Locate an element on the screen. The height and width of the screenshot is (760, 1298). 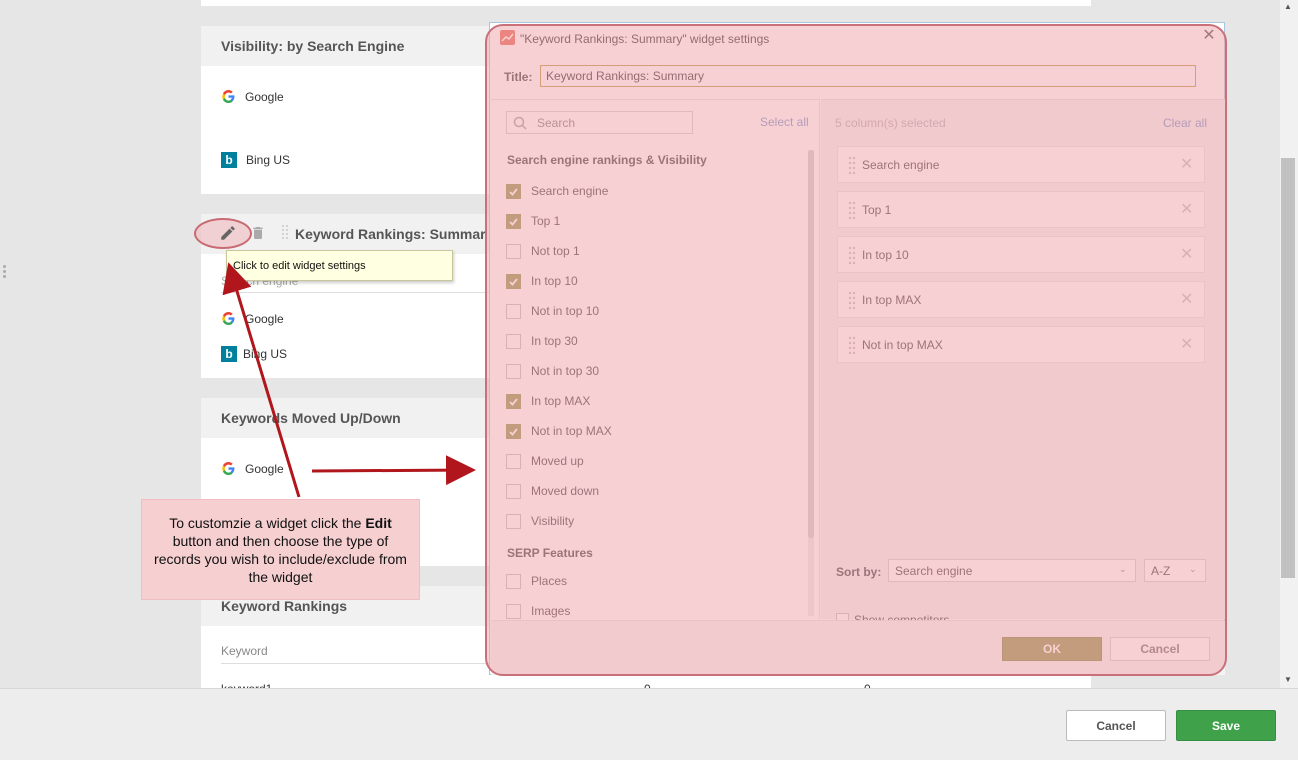
annotation-bold: Edit is located at coordinates (378, 523).